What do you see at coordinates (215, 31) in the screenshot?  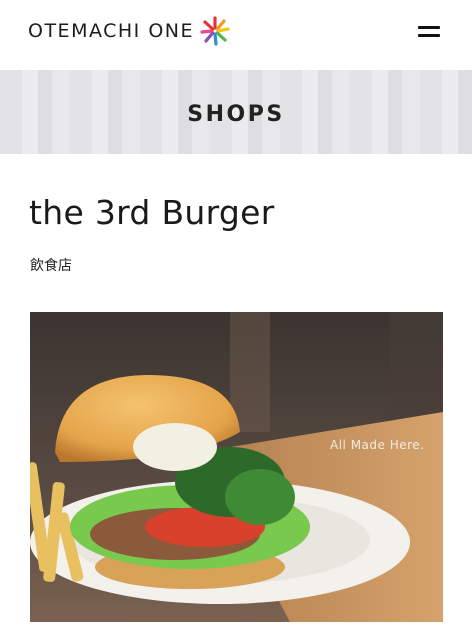 I see `pinwheel-icon` at bounding box center [215, 31].